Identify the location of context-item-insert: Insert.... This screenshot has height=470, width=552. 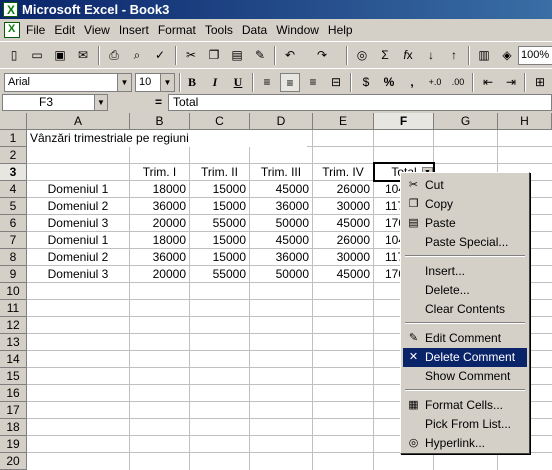
(465, 271).